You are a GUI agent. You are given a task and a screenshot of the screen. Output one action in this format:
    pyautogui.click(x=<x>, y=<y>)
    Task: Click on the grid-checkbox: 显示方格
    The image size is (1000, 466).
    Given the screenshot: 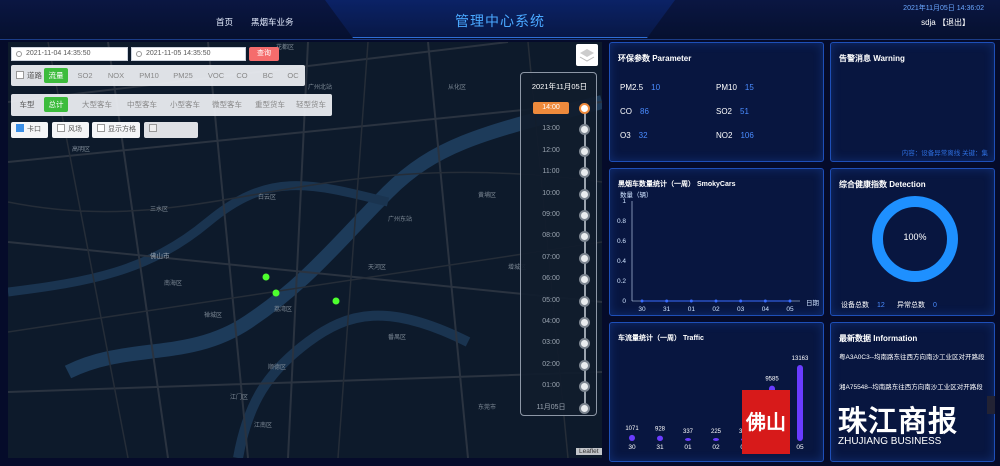 What is the action you would take?
    pyautogui.click(x=116, y=130)
    